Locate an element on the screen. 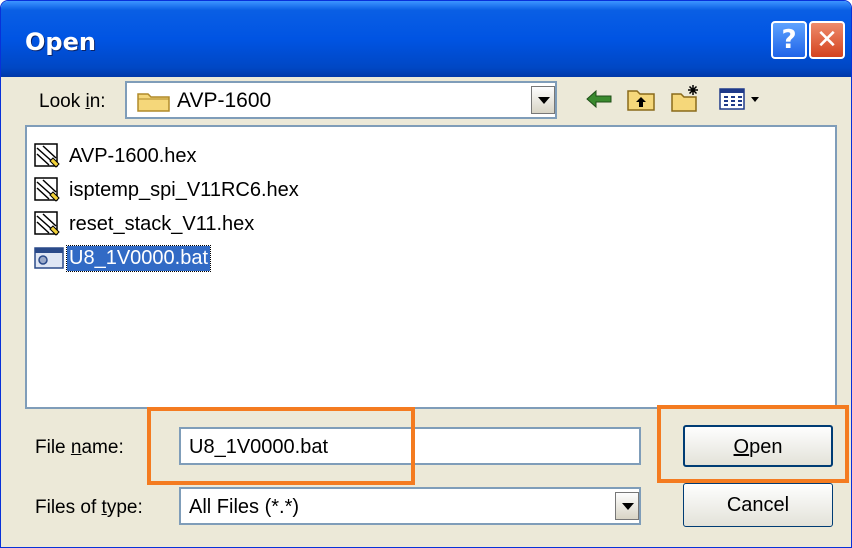 The width and height of the screenshot is (852, 548). look-in-dropdown-button is located at coordinates (543, 100).